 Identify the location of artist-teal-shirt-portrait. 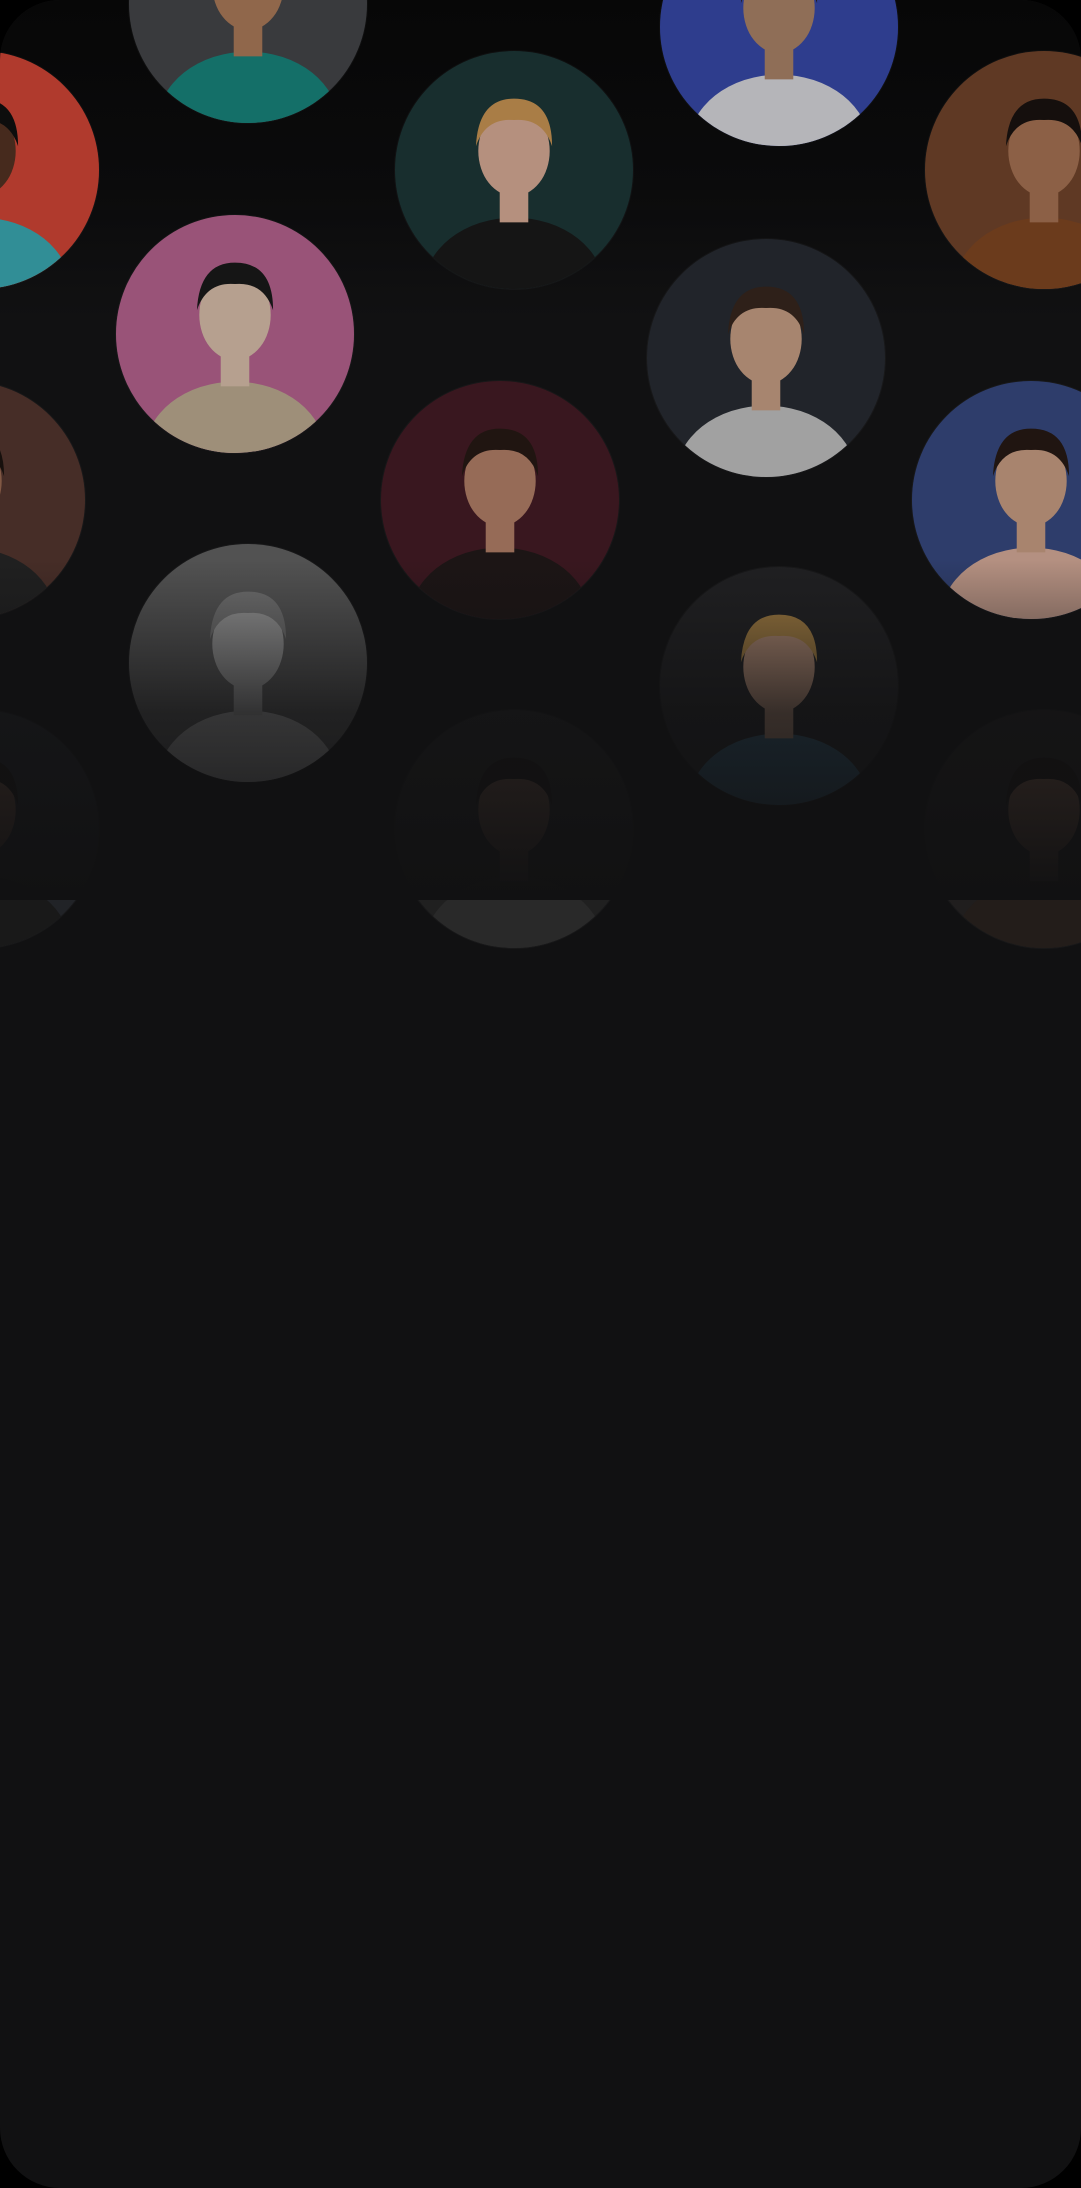
(49, 170).